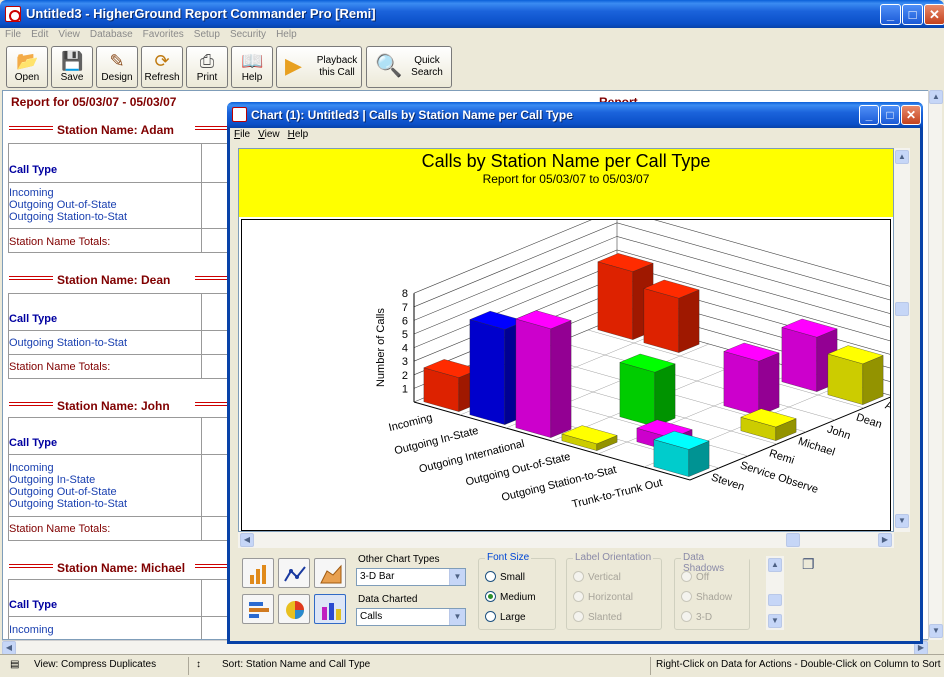 This screenshot has height=677, width=944. I want to click on menu-database: Database, so click(111, 34).